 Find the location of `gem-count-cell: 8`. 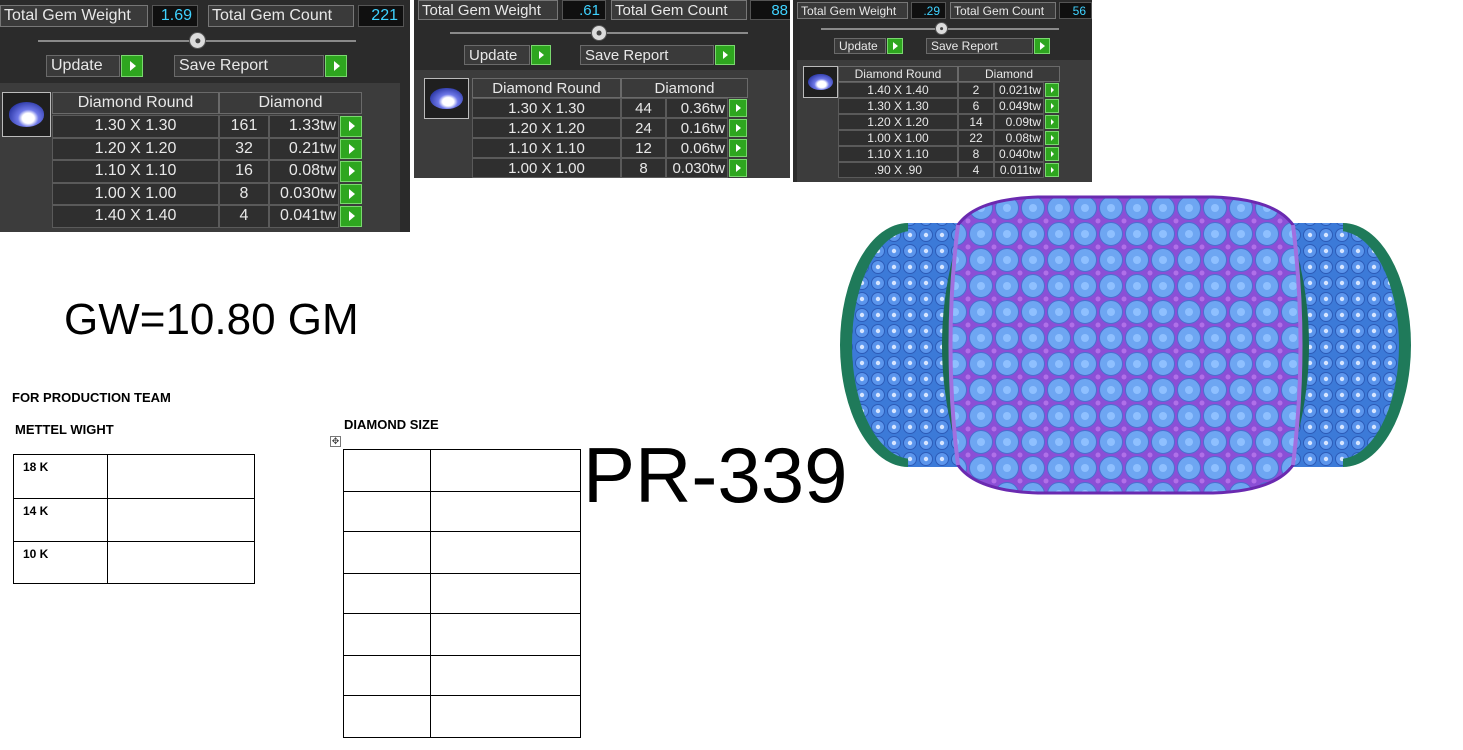

gem-count-cell: 8 is located at coordinates (976, 154).